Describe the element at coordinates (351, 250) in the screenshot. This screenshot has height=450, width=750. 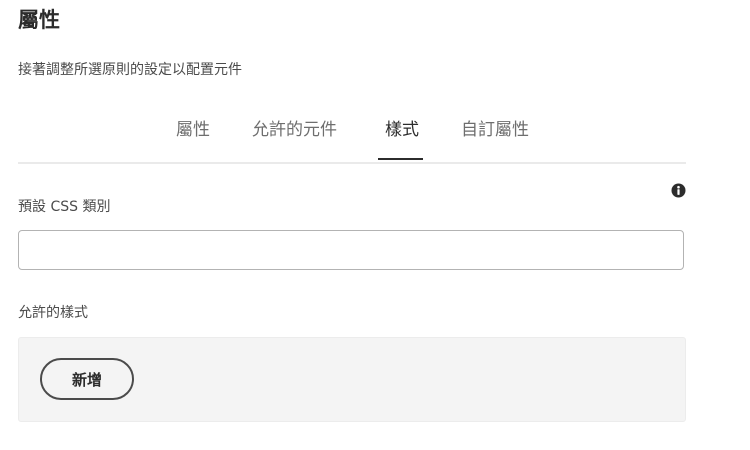
I see `default-css-class-input` at that location.